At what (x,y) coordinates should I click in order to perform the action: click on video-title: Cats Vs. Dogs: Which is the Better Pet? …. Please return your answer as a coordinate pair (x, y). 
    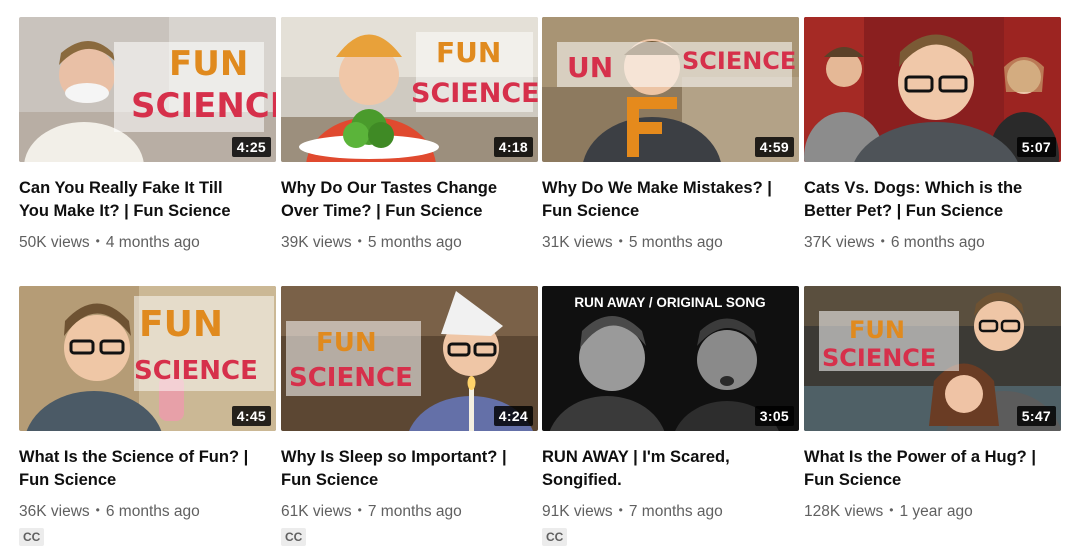
    Looking at the image, I should click on (932, 200).